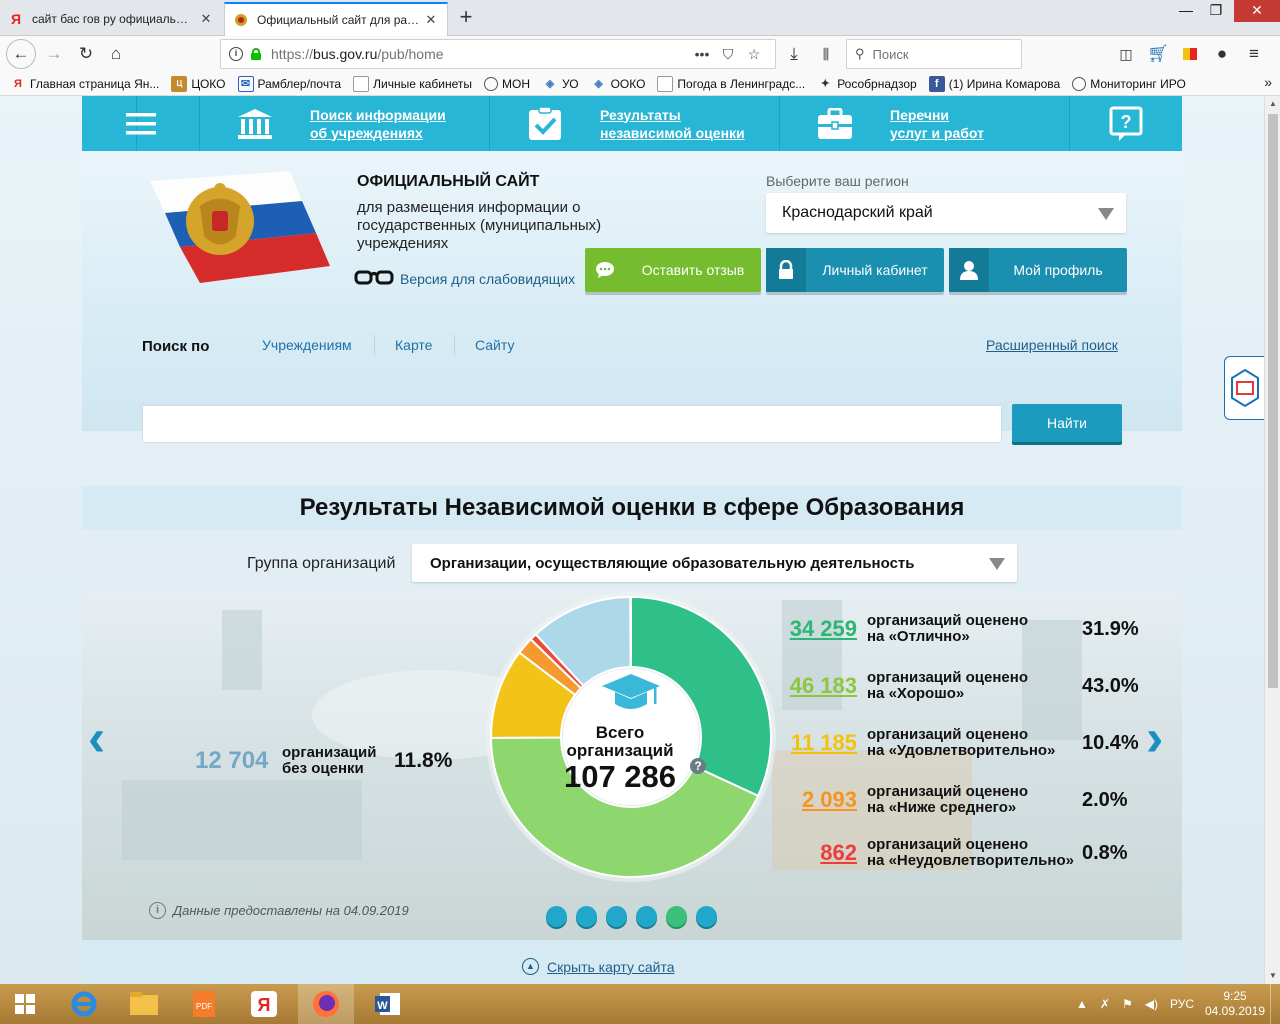  Describe the element at coordinates (1235, 1004) in the screenshot. I see `clock: 9:25 04.09.2019` at that location.